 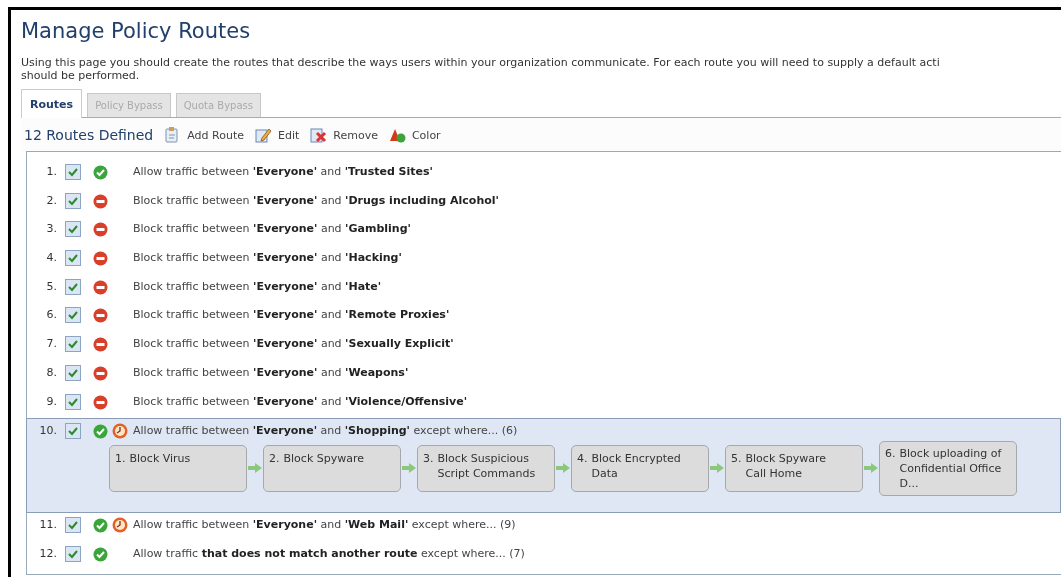 What do you see at coordinates (544, 375) in the screenshot?
I see `route-row: 8. Block traffic between 'Everyone' and 'Weapons'` at bounding box center [544, 375].